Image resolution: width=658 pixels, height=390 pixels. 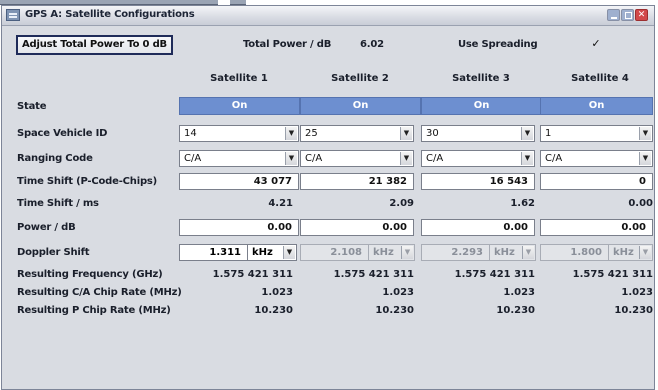 I want to click on satellite-4-svid-select: 1 ▼, so click(x=596, y=133).